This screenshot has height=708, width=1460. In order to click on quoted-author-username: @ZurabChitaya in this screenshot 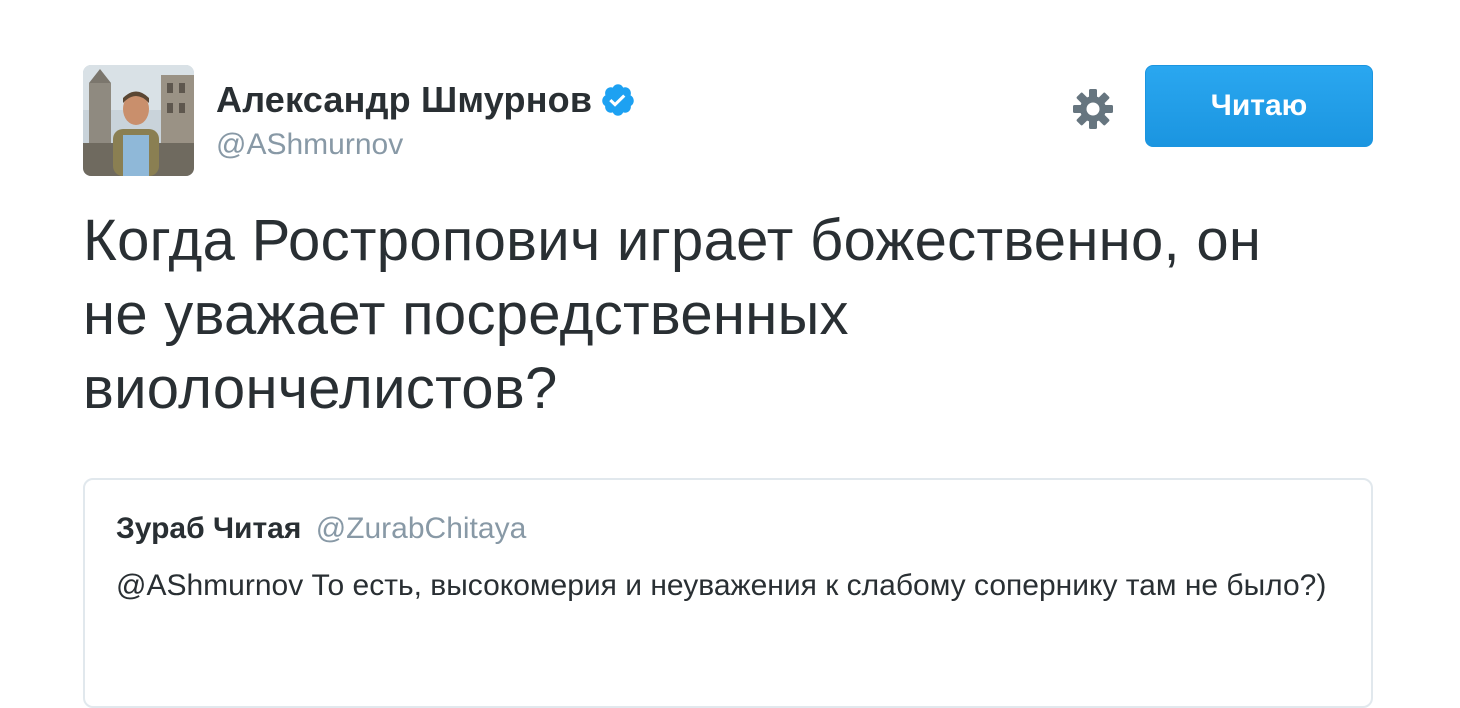, I will do `click(421, 528)`.